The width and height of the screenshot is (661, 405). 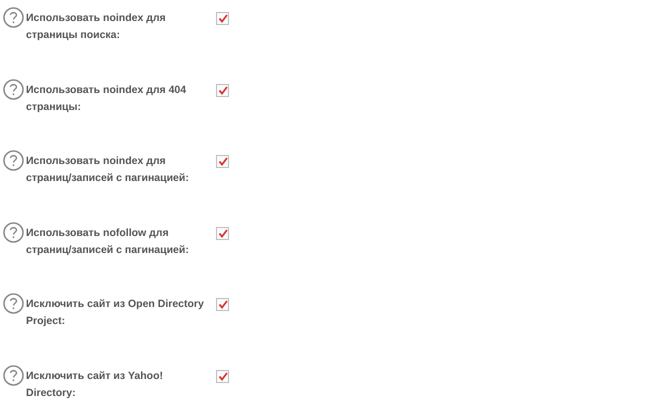 I want to click on option-label: Исключить сайт из Yahoo! Directory:, so click(x=95, y=384).